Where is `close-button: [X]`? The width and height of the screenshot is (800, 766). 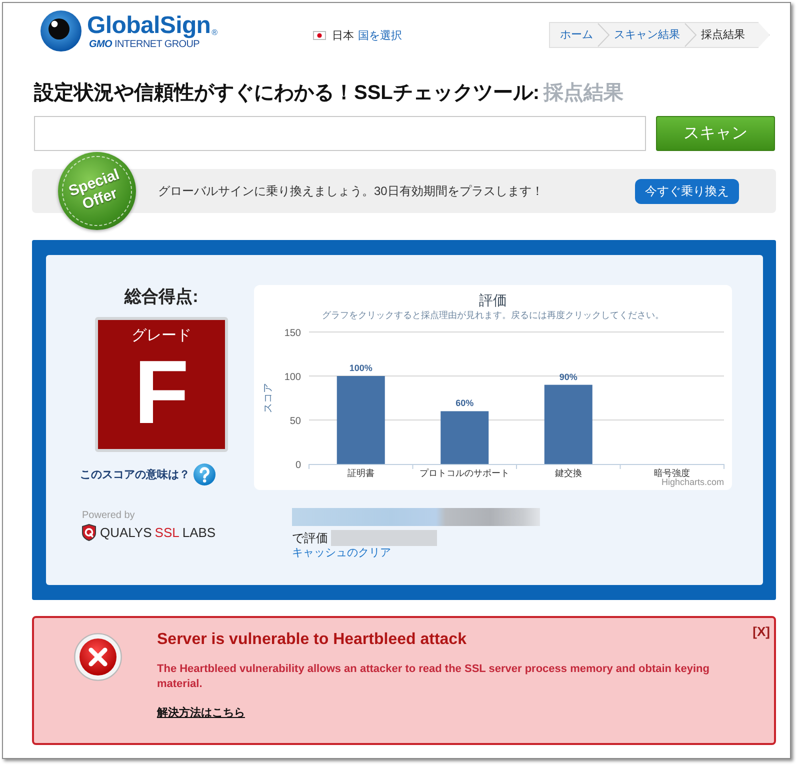 close-button: [X] is located at coordinates (761, 631).